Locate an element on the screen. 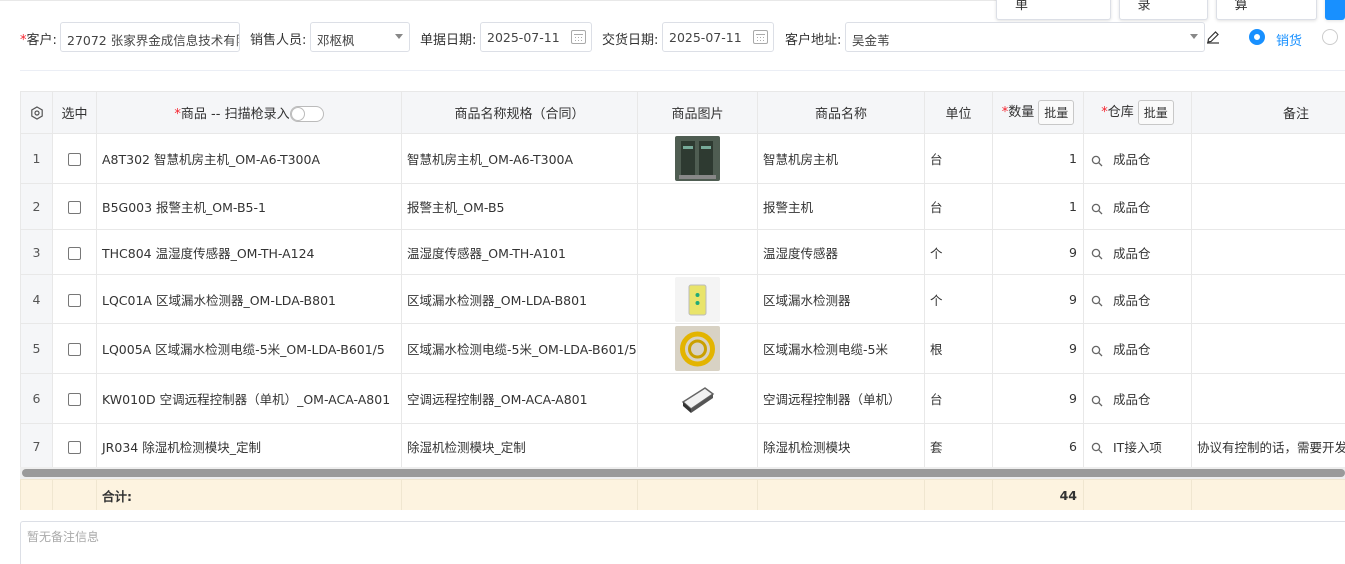 The height and width of the screenshot is (564, 1345). spec-cell: 区域漏水检测器_OM-LDA-B801 is located at coordinates (519, 299).